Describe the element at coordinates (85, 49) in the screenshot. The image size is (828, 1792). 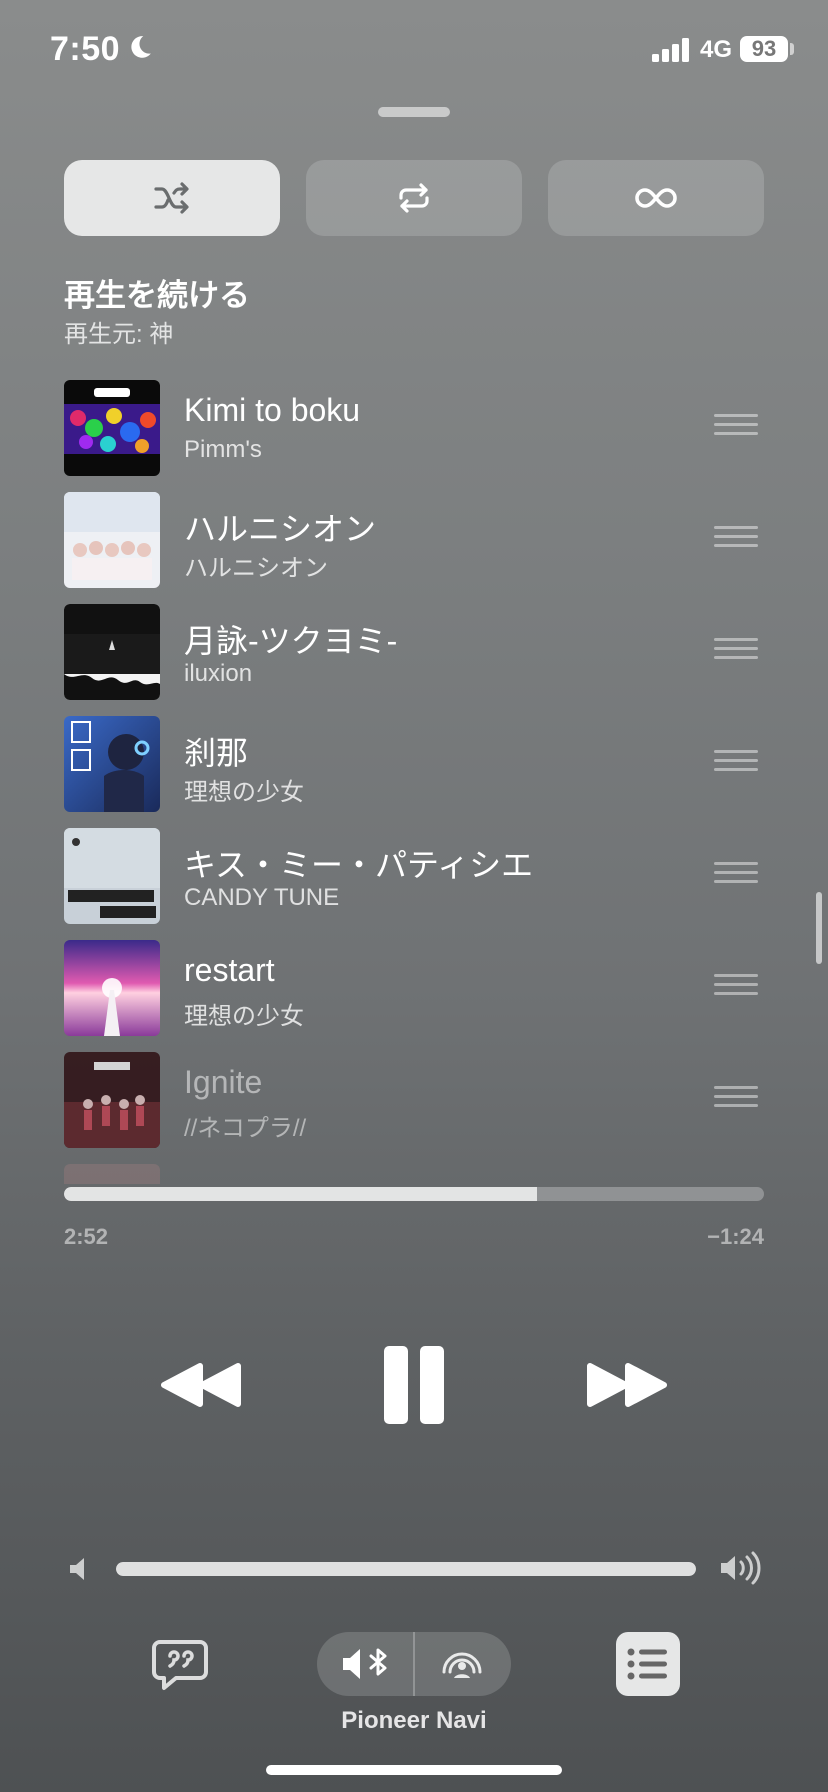
I see `clock: 7:50` at that location.